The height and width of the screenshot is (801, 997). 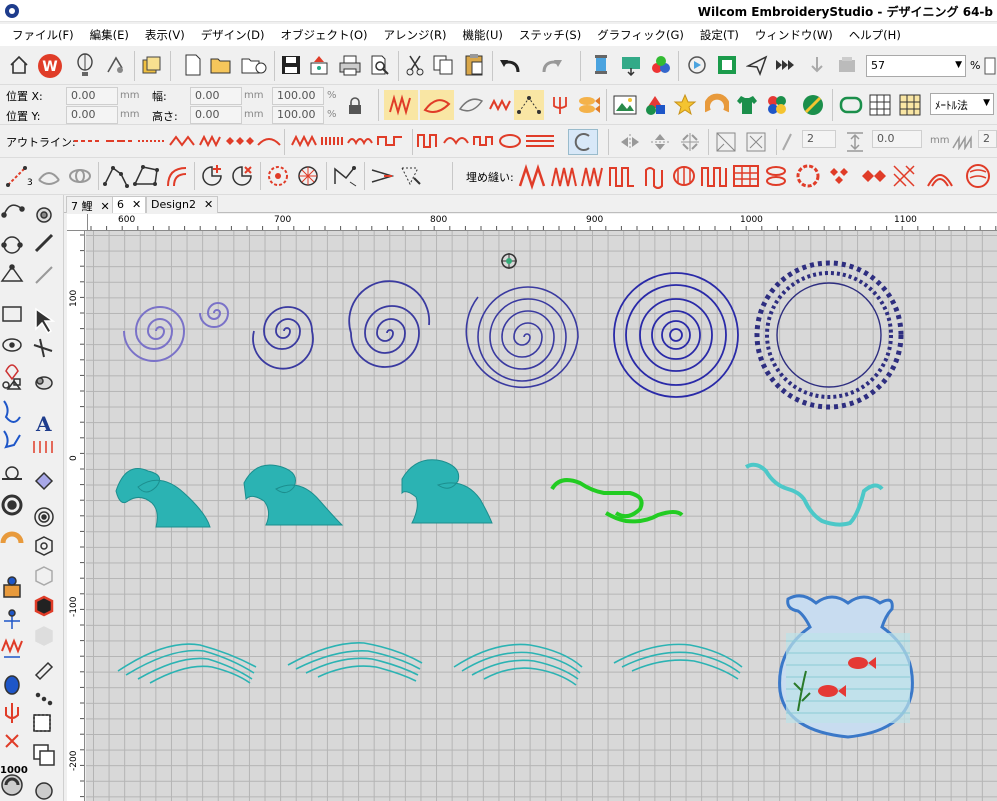 What do you see at coordinates (19, 176) in the screenshot?
I see `input-line-icon: 3` at bounding box center [19, 176].